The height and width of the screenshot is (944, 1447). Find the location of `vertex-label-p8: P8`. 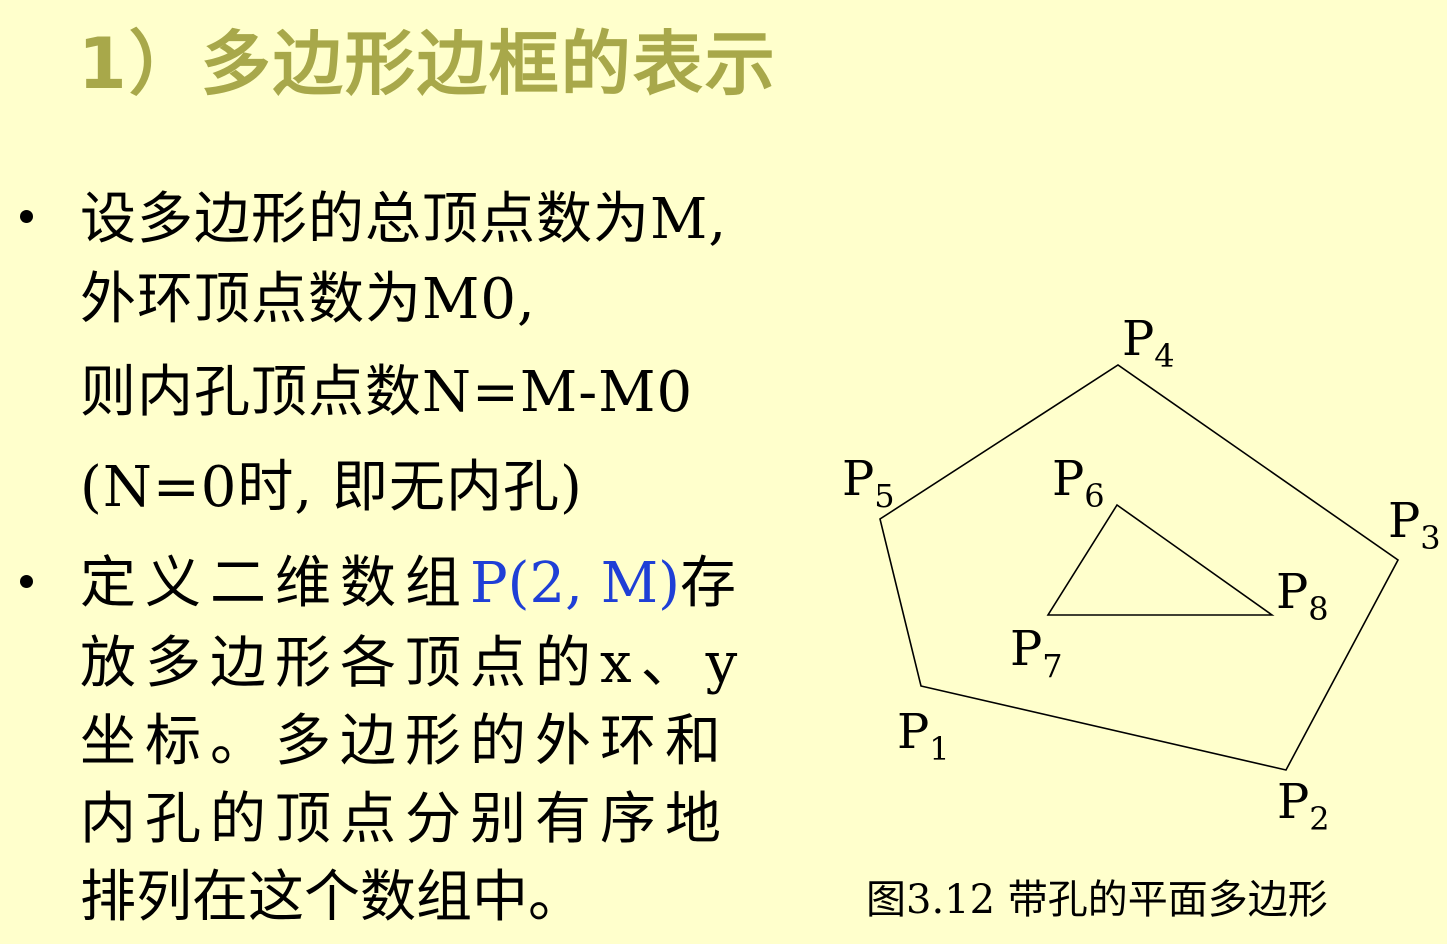

vertex-label-p8: P8 is located at coordinates (1302, 596).